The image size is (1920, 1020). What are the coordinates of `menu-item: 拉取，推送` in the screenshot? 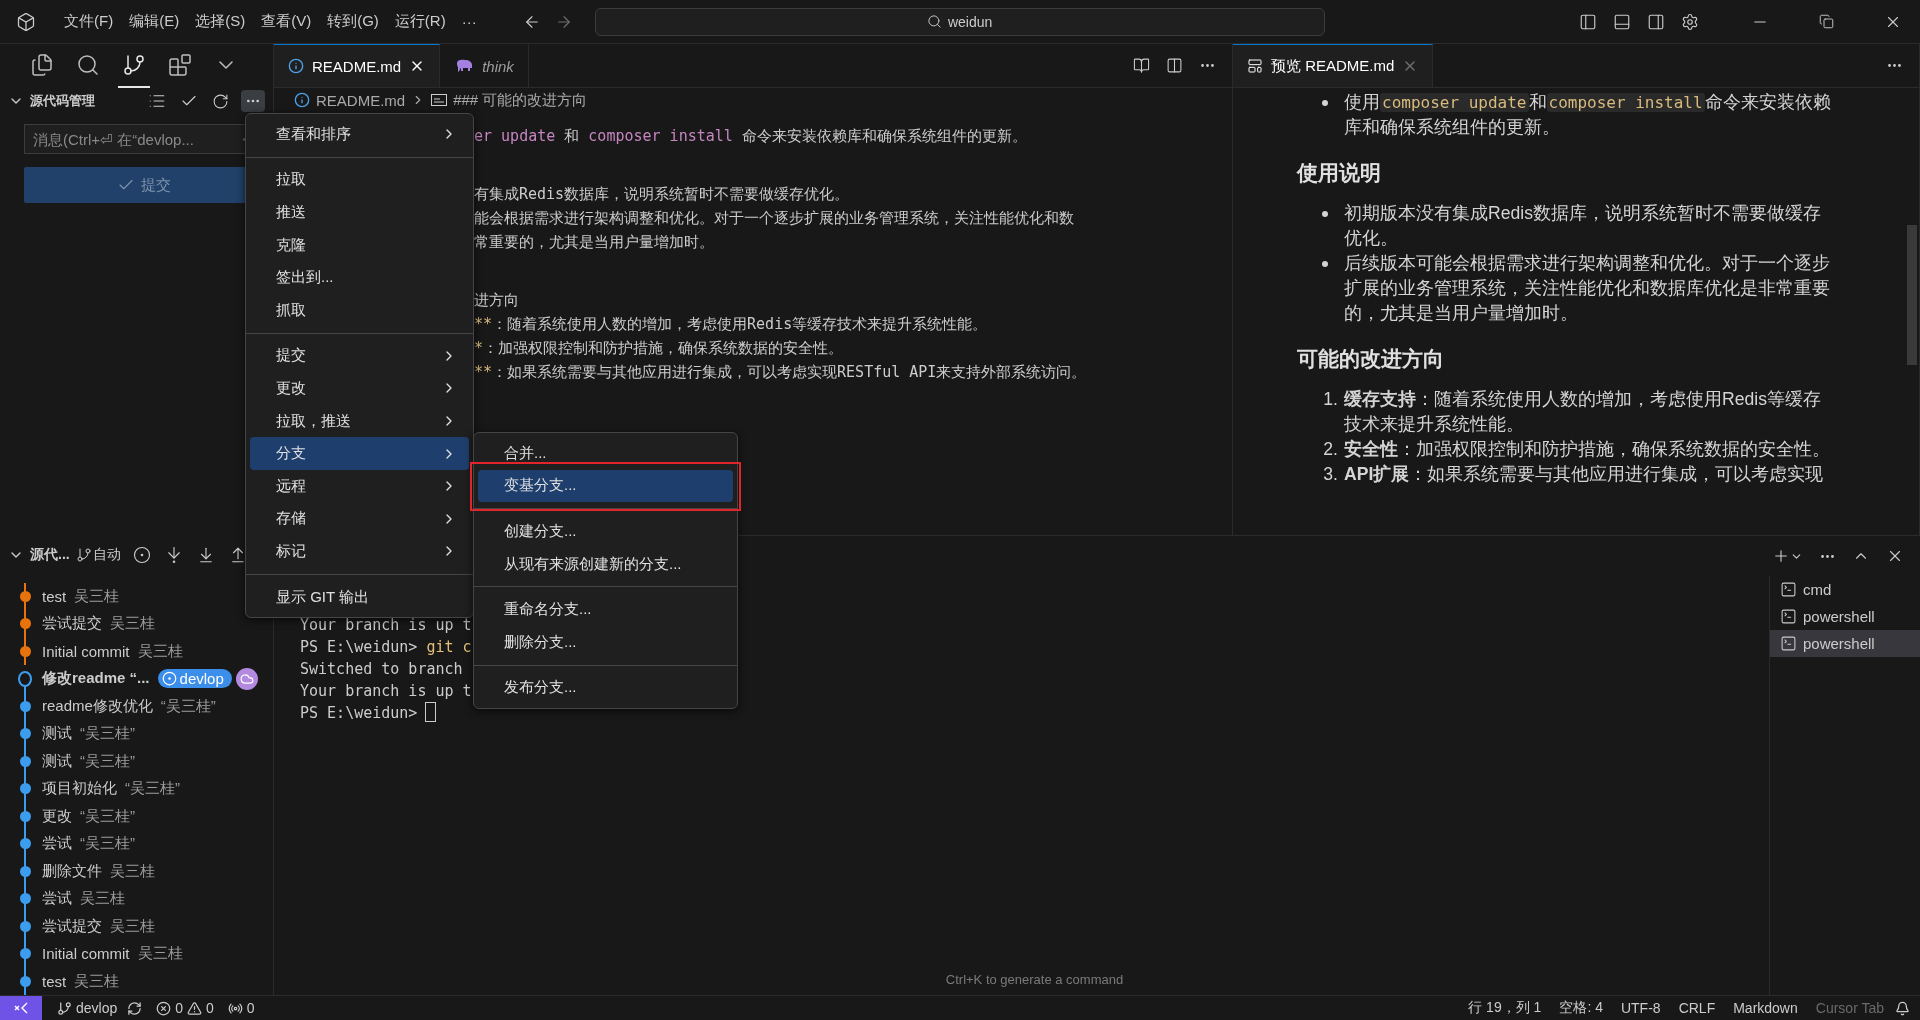 It's located at (359, 421).